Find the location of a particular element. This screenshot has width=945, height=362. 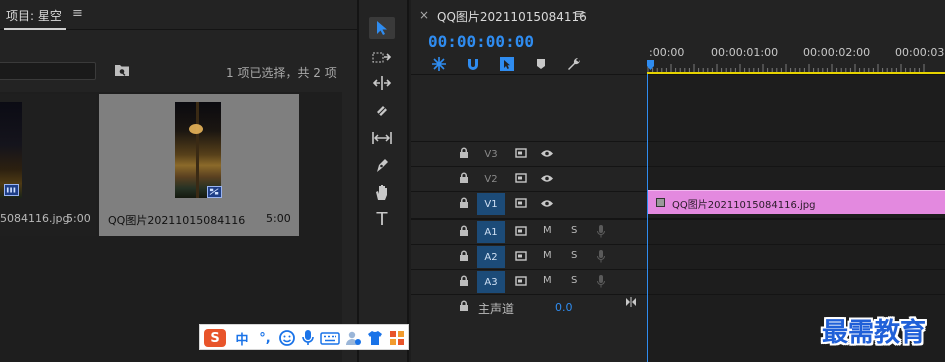

go-to-end-icon is located at coordinates (631, 302).